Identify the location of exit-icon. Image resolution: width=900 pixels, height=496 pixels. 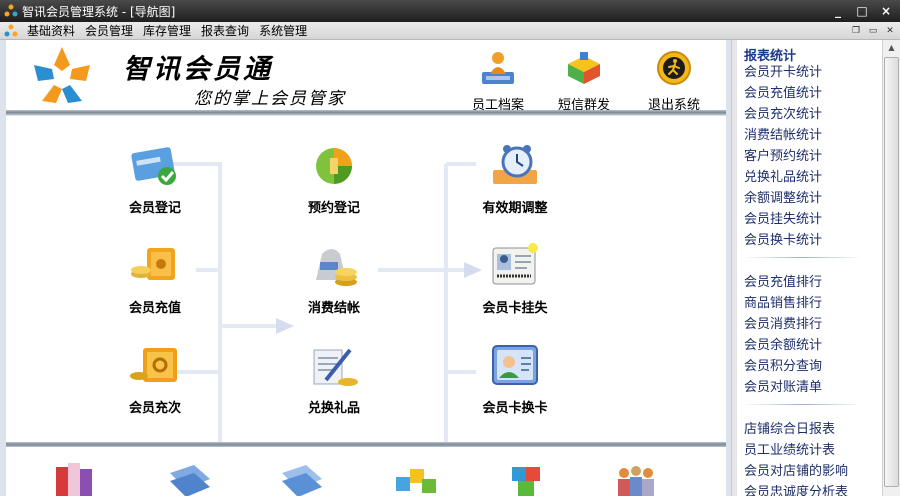
(674, 68).